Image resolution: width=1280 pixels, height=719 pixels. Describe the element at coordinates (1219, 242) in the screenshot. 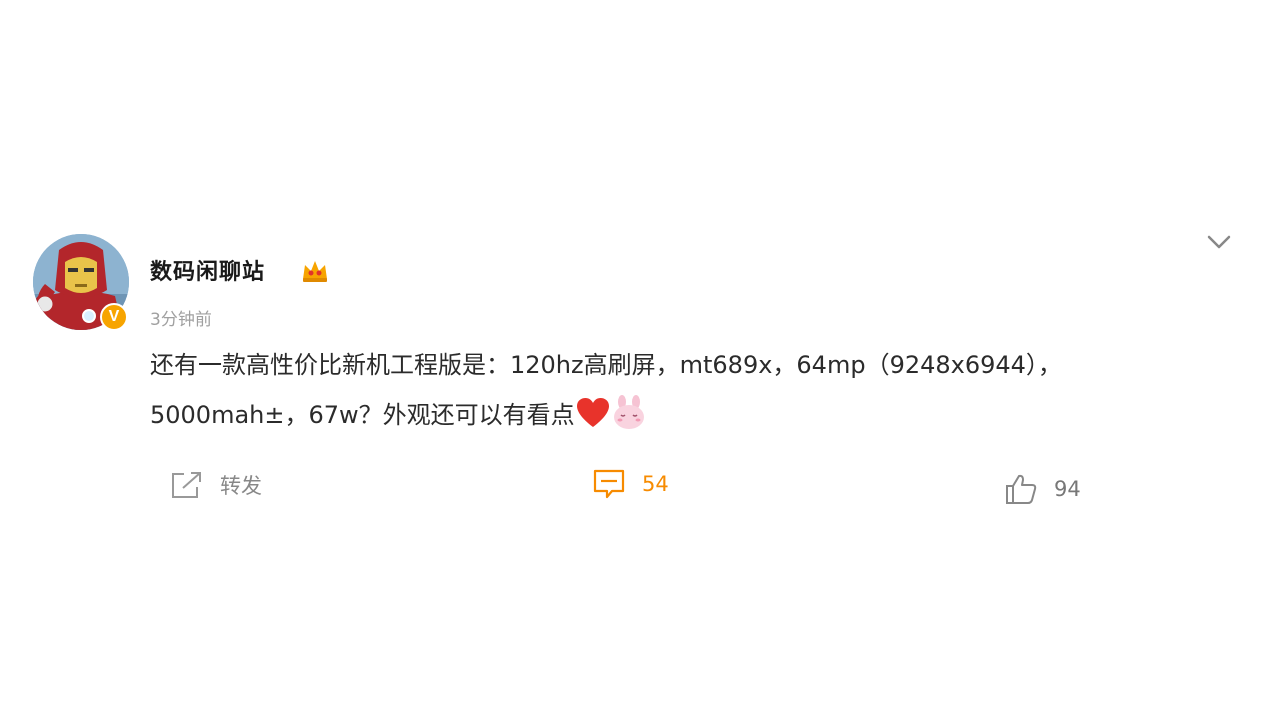

I see `chevron-down-icon` at that location.